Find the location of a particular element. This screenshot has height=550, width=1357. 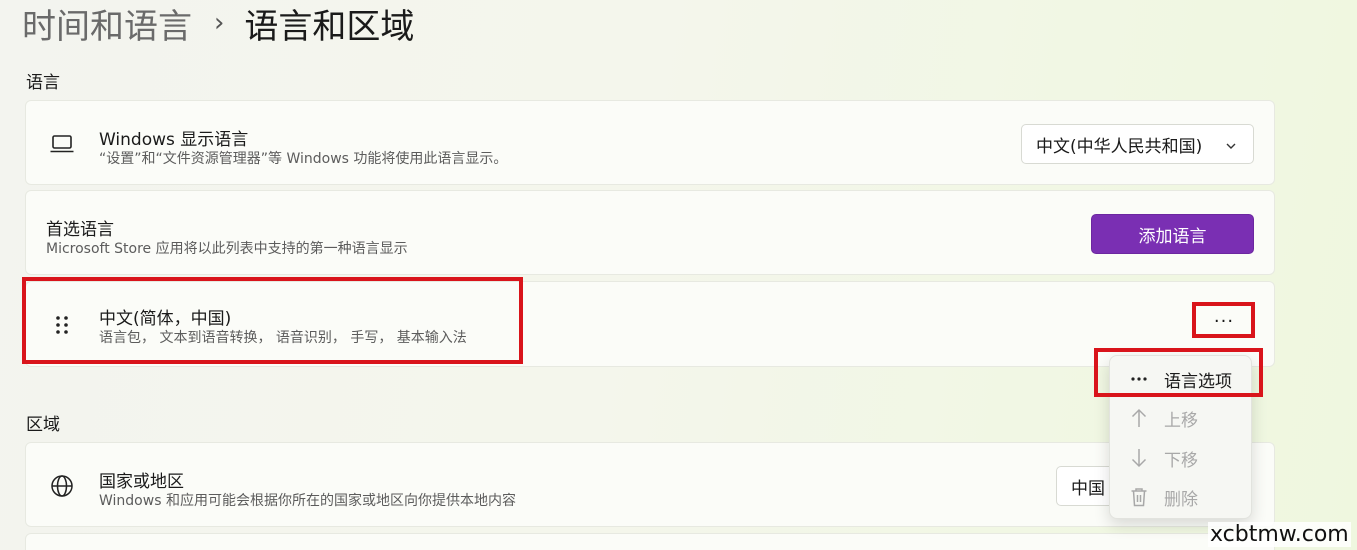

chevron-down-icon is located at coordinates (1231, 147).